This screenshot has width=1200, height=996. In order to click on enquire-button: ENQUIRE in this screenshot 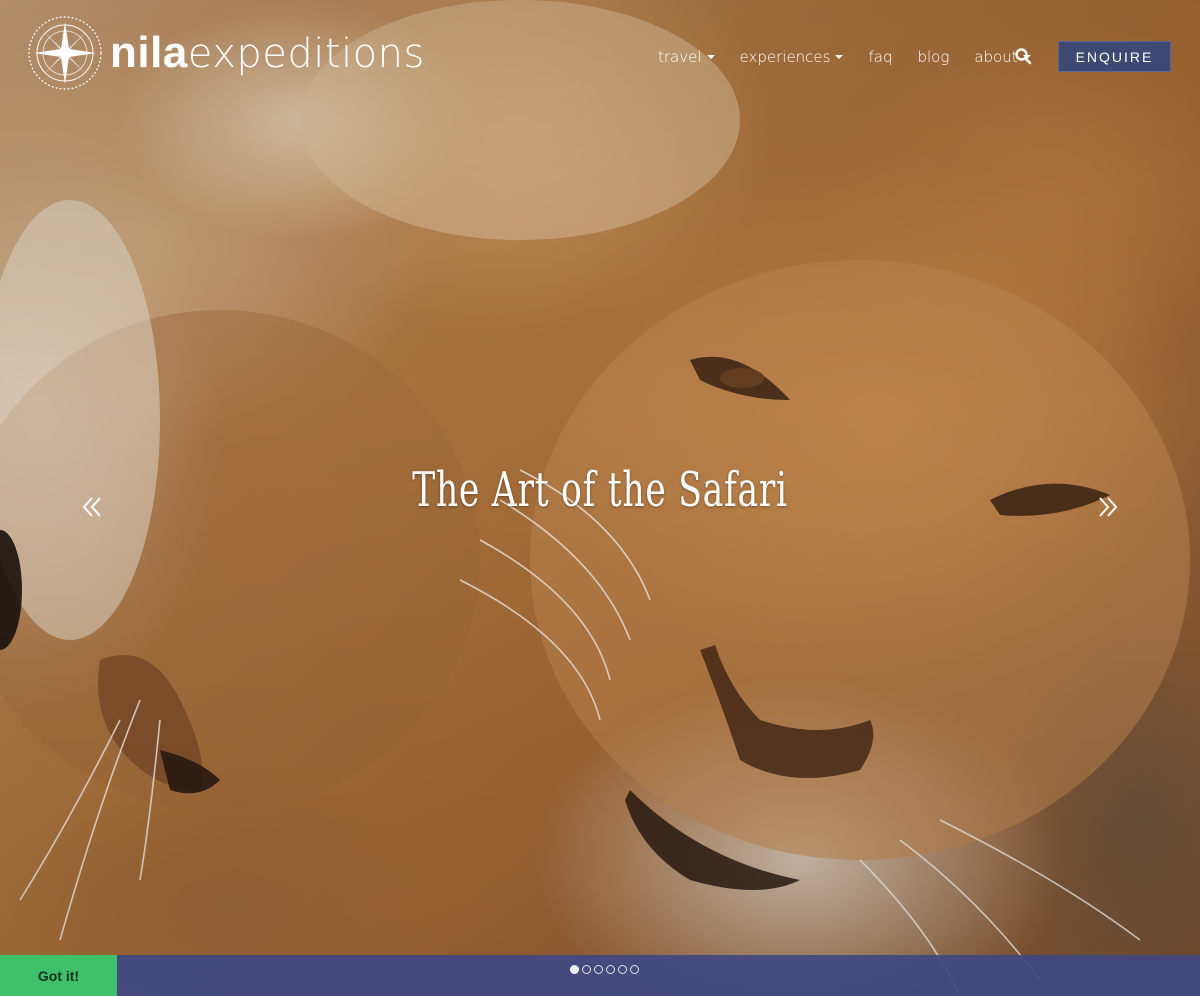, I will do `click(1114, 56)`.